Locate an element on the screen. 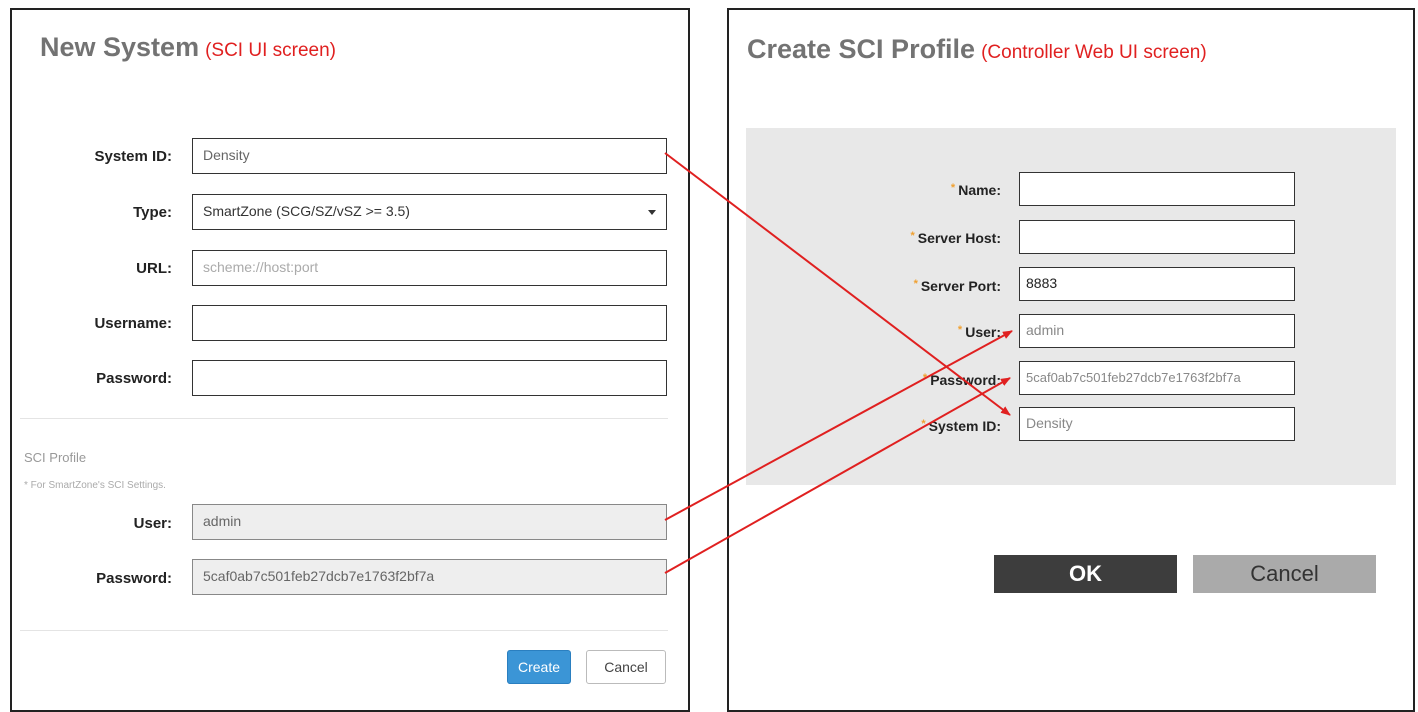 This screenshot has width=1418, height=712. system-id-label: * System ID: is located at coordinates (865, 426).